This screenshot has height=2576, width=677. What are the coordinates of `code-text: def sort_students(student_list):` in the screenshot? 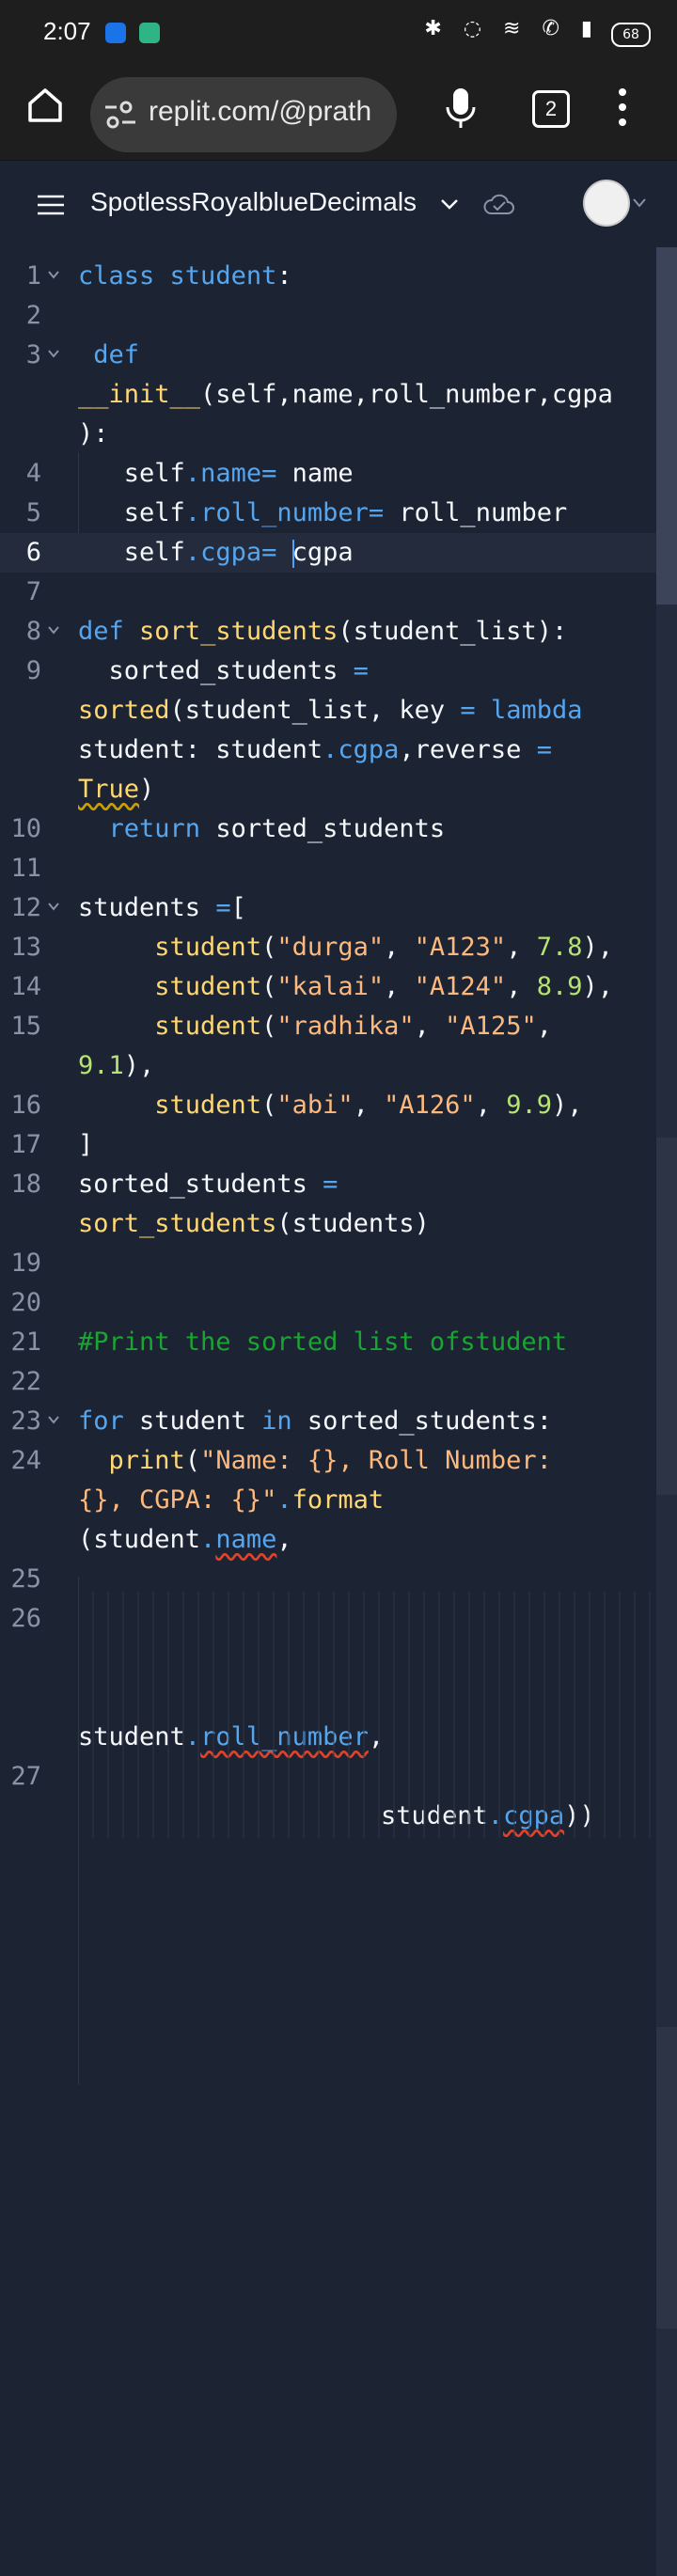 It's located at (323, 632).